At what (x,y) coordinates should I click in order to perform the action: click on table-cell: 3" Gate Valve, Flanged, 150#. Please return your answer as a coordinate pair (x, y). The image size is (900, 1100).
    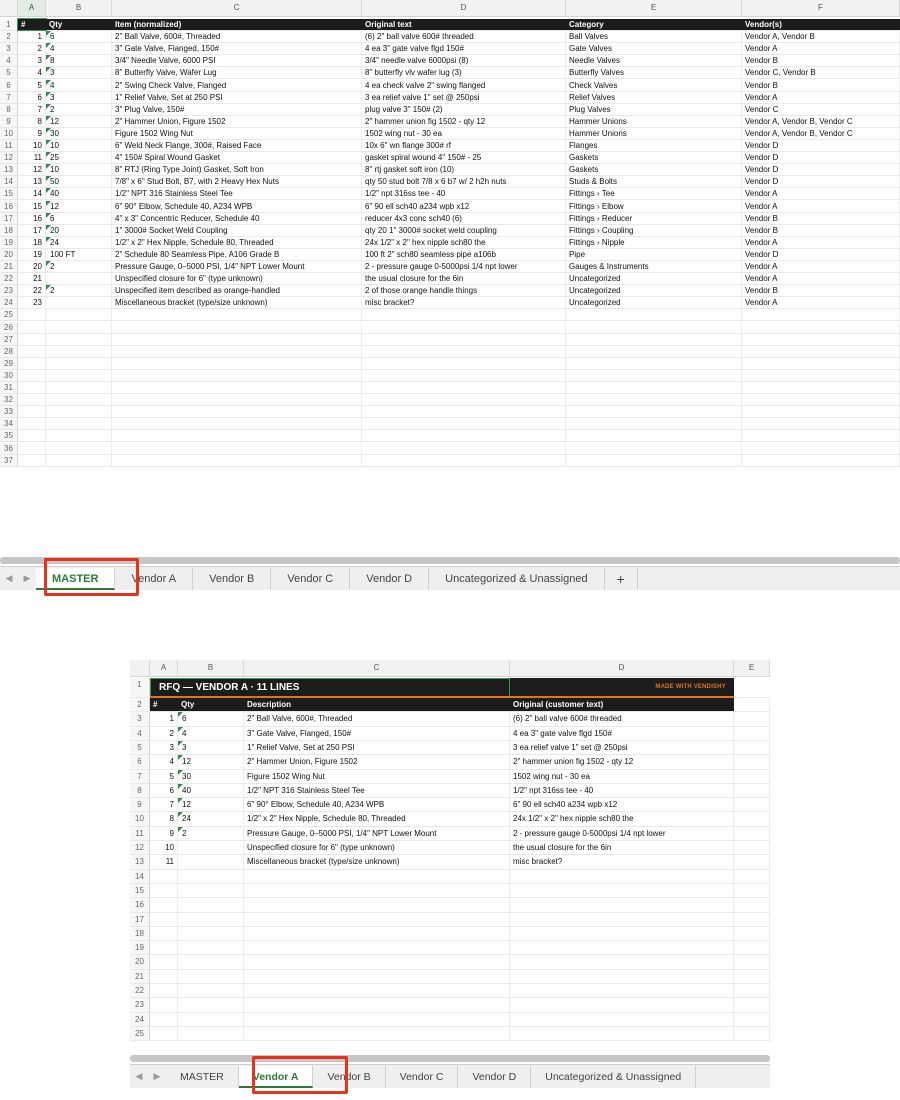
    Looking at the image, I should click on (237, 49).